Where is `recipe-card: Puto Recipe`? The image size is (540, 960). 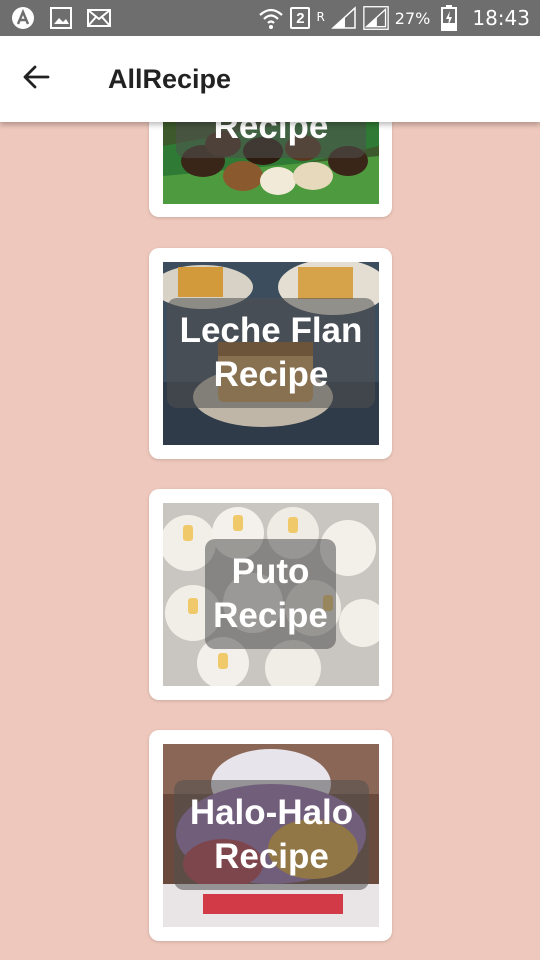 recipe-card: Puto Recipe is located at coordinates (270, 594).